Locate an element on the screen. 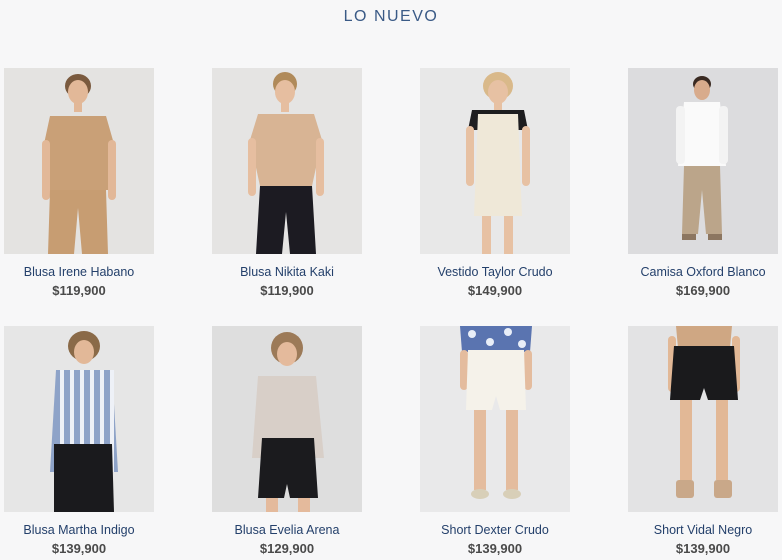 The image size is (782, 560). product-card: Blusa Nikita Kaki $119,900 is located at coordinates (287, 183).